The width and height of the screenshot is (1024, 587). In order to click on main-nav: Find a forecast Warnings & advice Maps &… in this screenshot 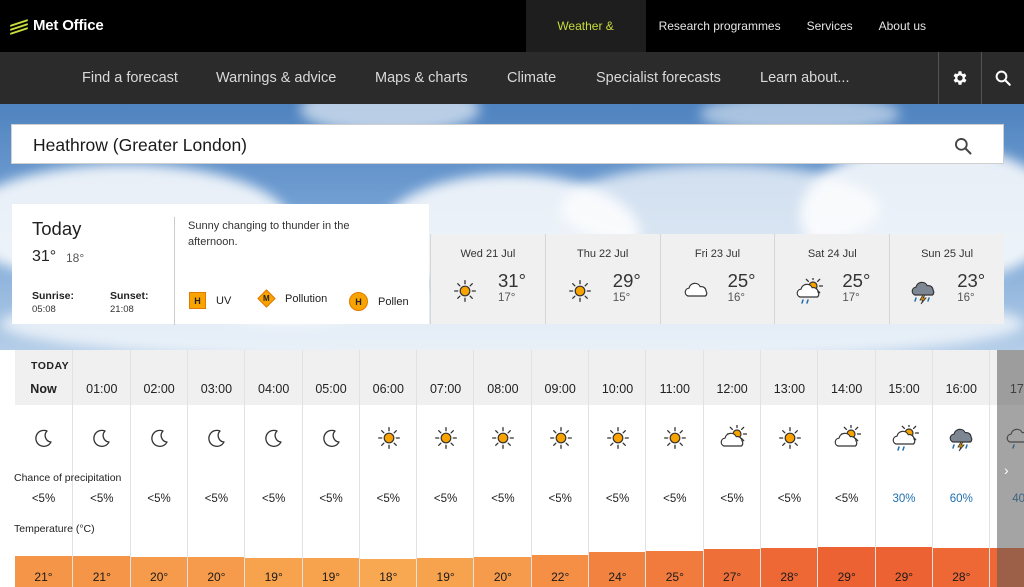, I will do `click(512, 78)`.